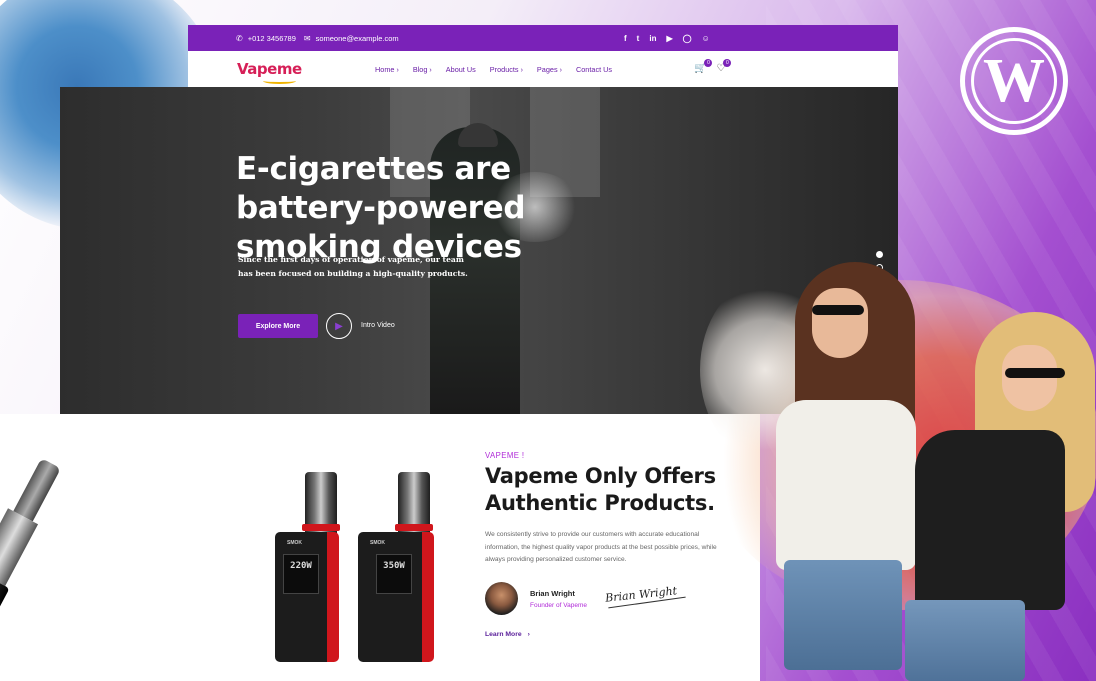 The height and width of the screenshot is (681, 1096). I want to click on facebook-icon: f, so click(625, 38).